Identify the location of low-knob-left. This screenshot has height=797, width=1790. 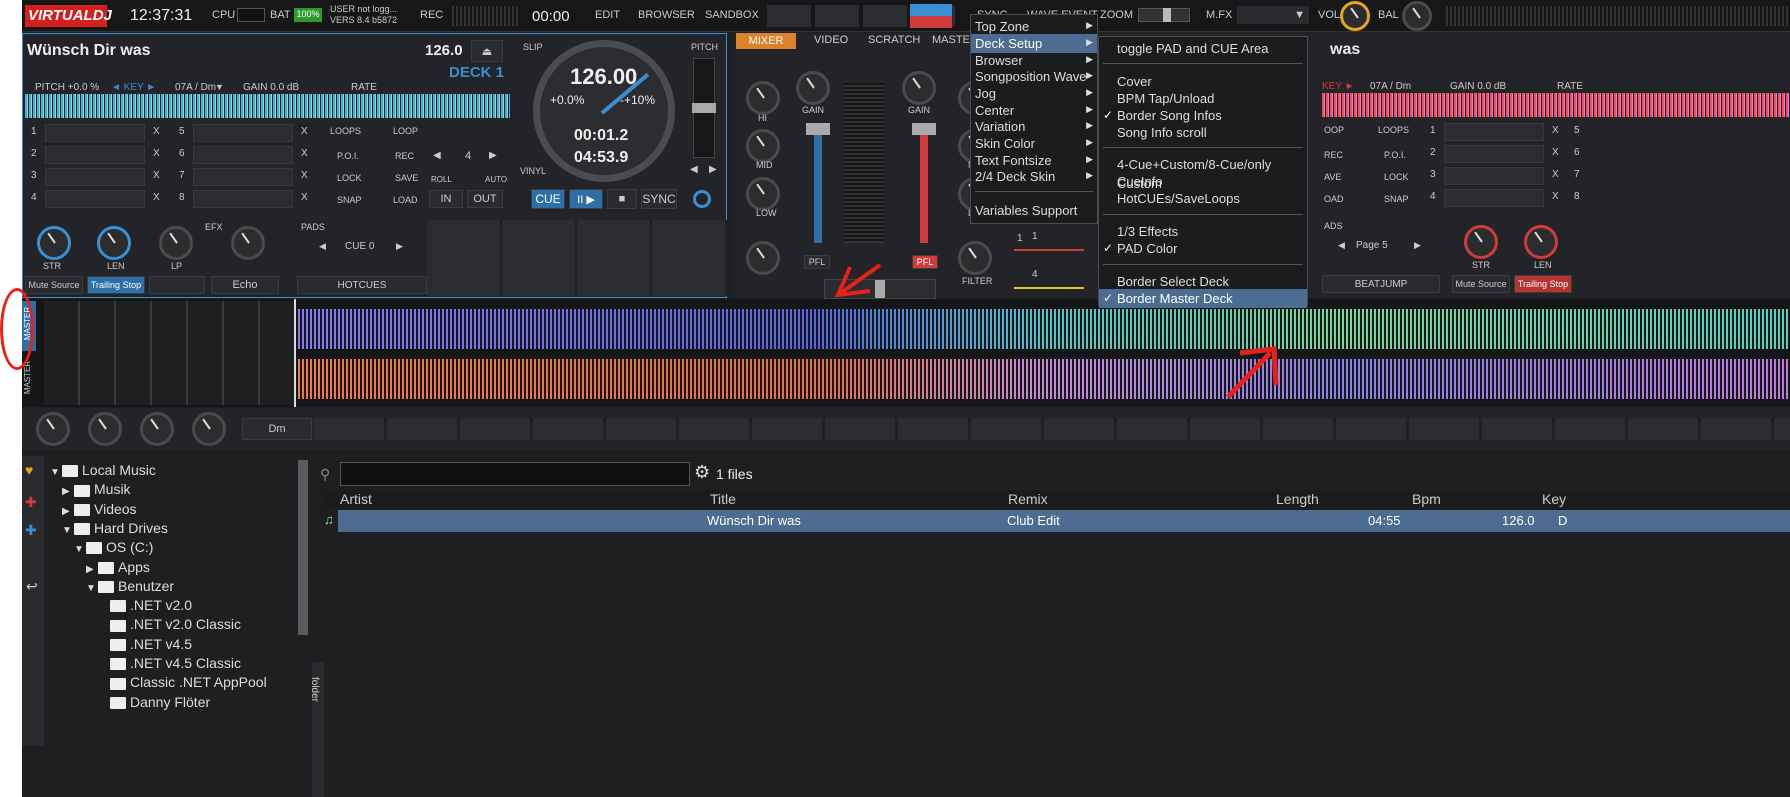
(763, 194).